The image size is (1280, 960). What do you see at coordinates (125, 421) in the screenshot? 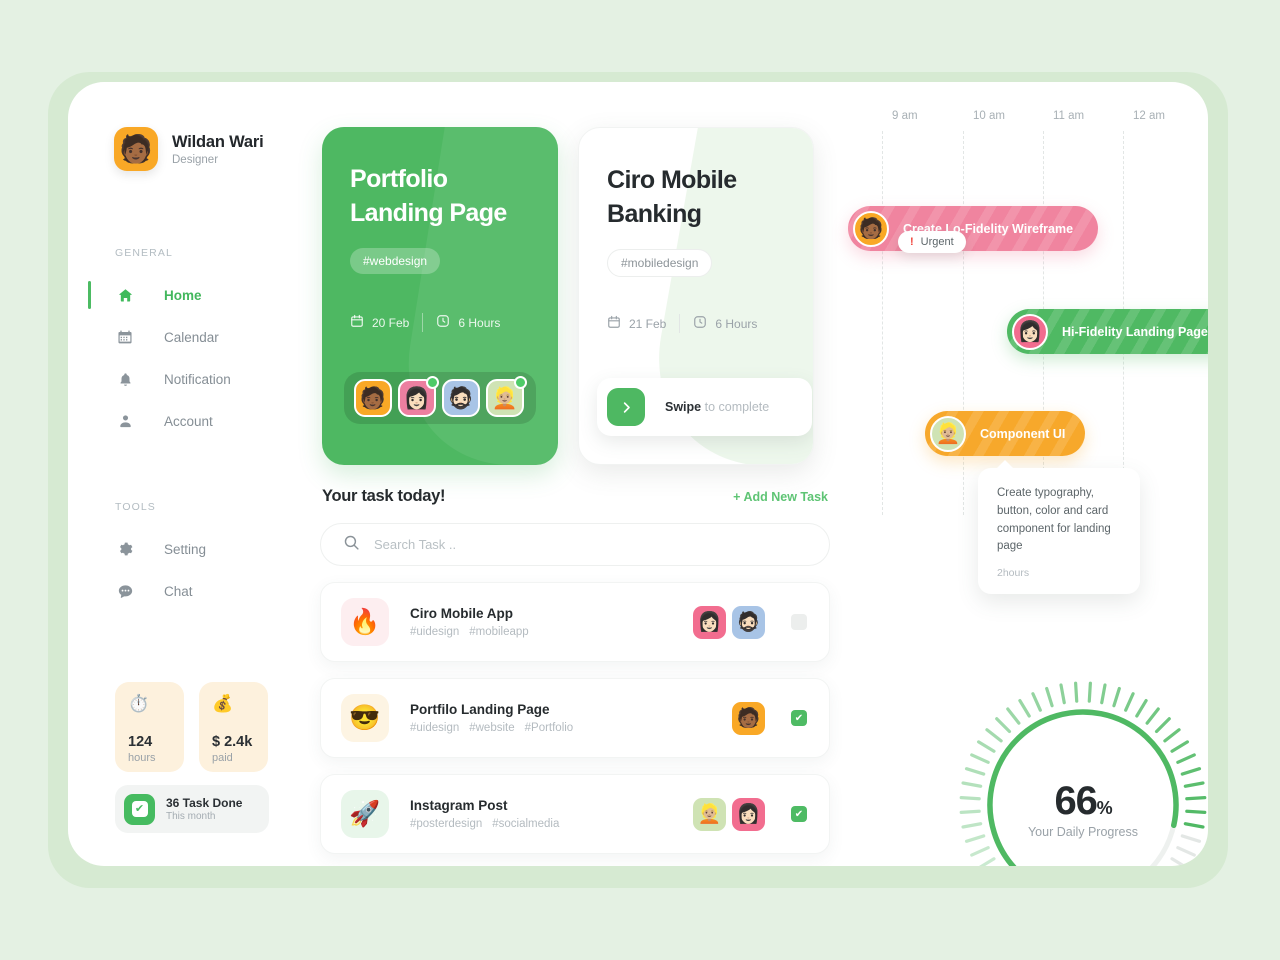
I see `person-icon` at bounding box center [125, 421].